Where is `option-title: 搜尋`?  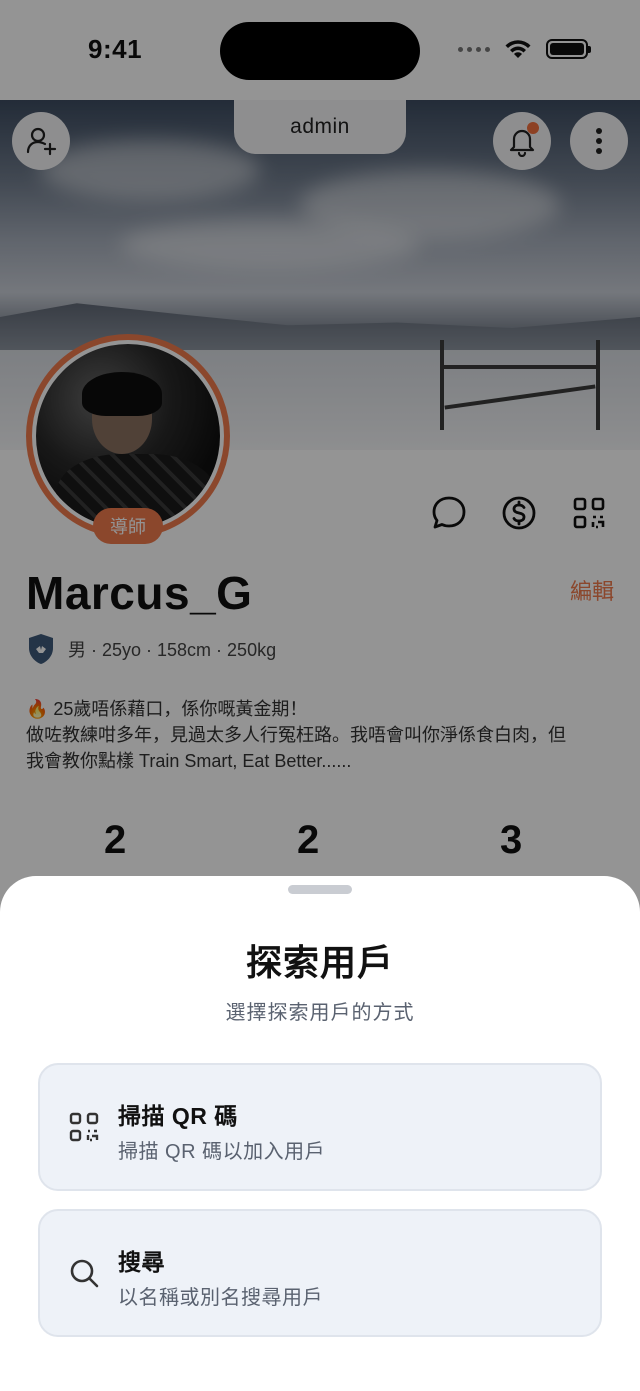
option-title: 搜尋 is located at coordinates (141, 1262).